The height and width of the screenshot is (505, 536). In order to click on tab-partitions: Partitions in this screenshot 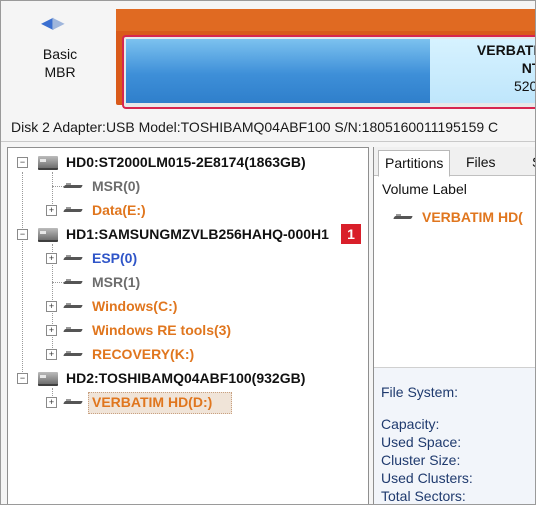, I will do `click(414, 163)`.